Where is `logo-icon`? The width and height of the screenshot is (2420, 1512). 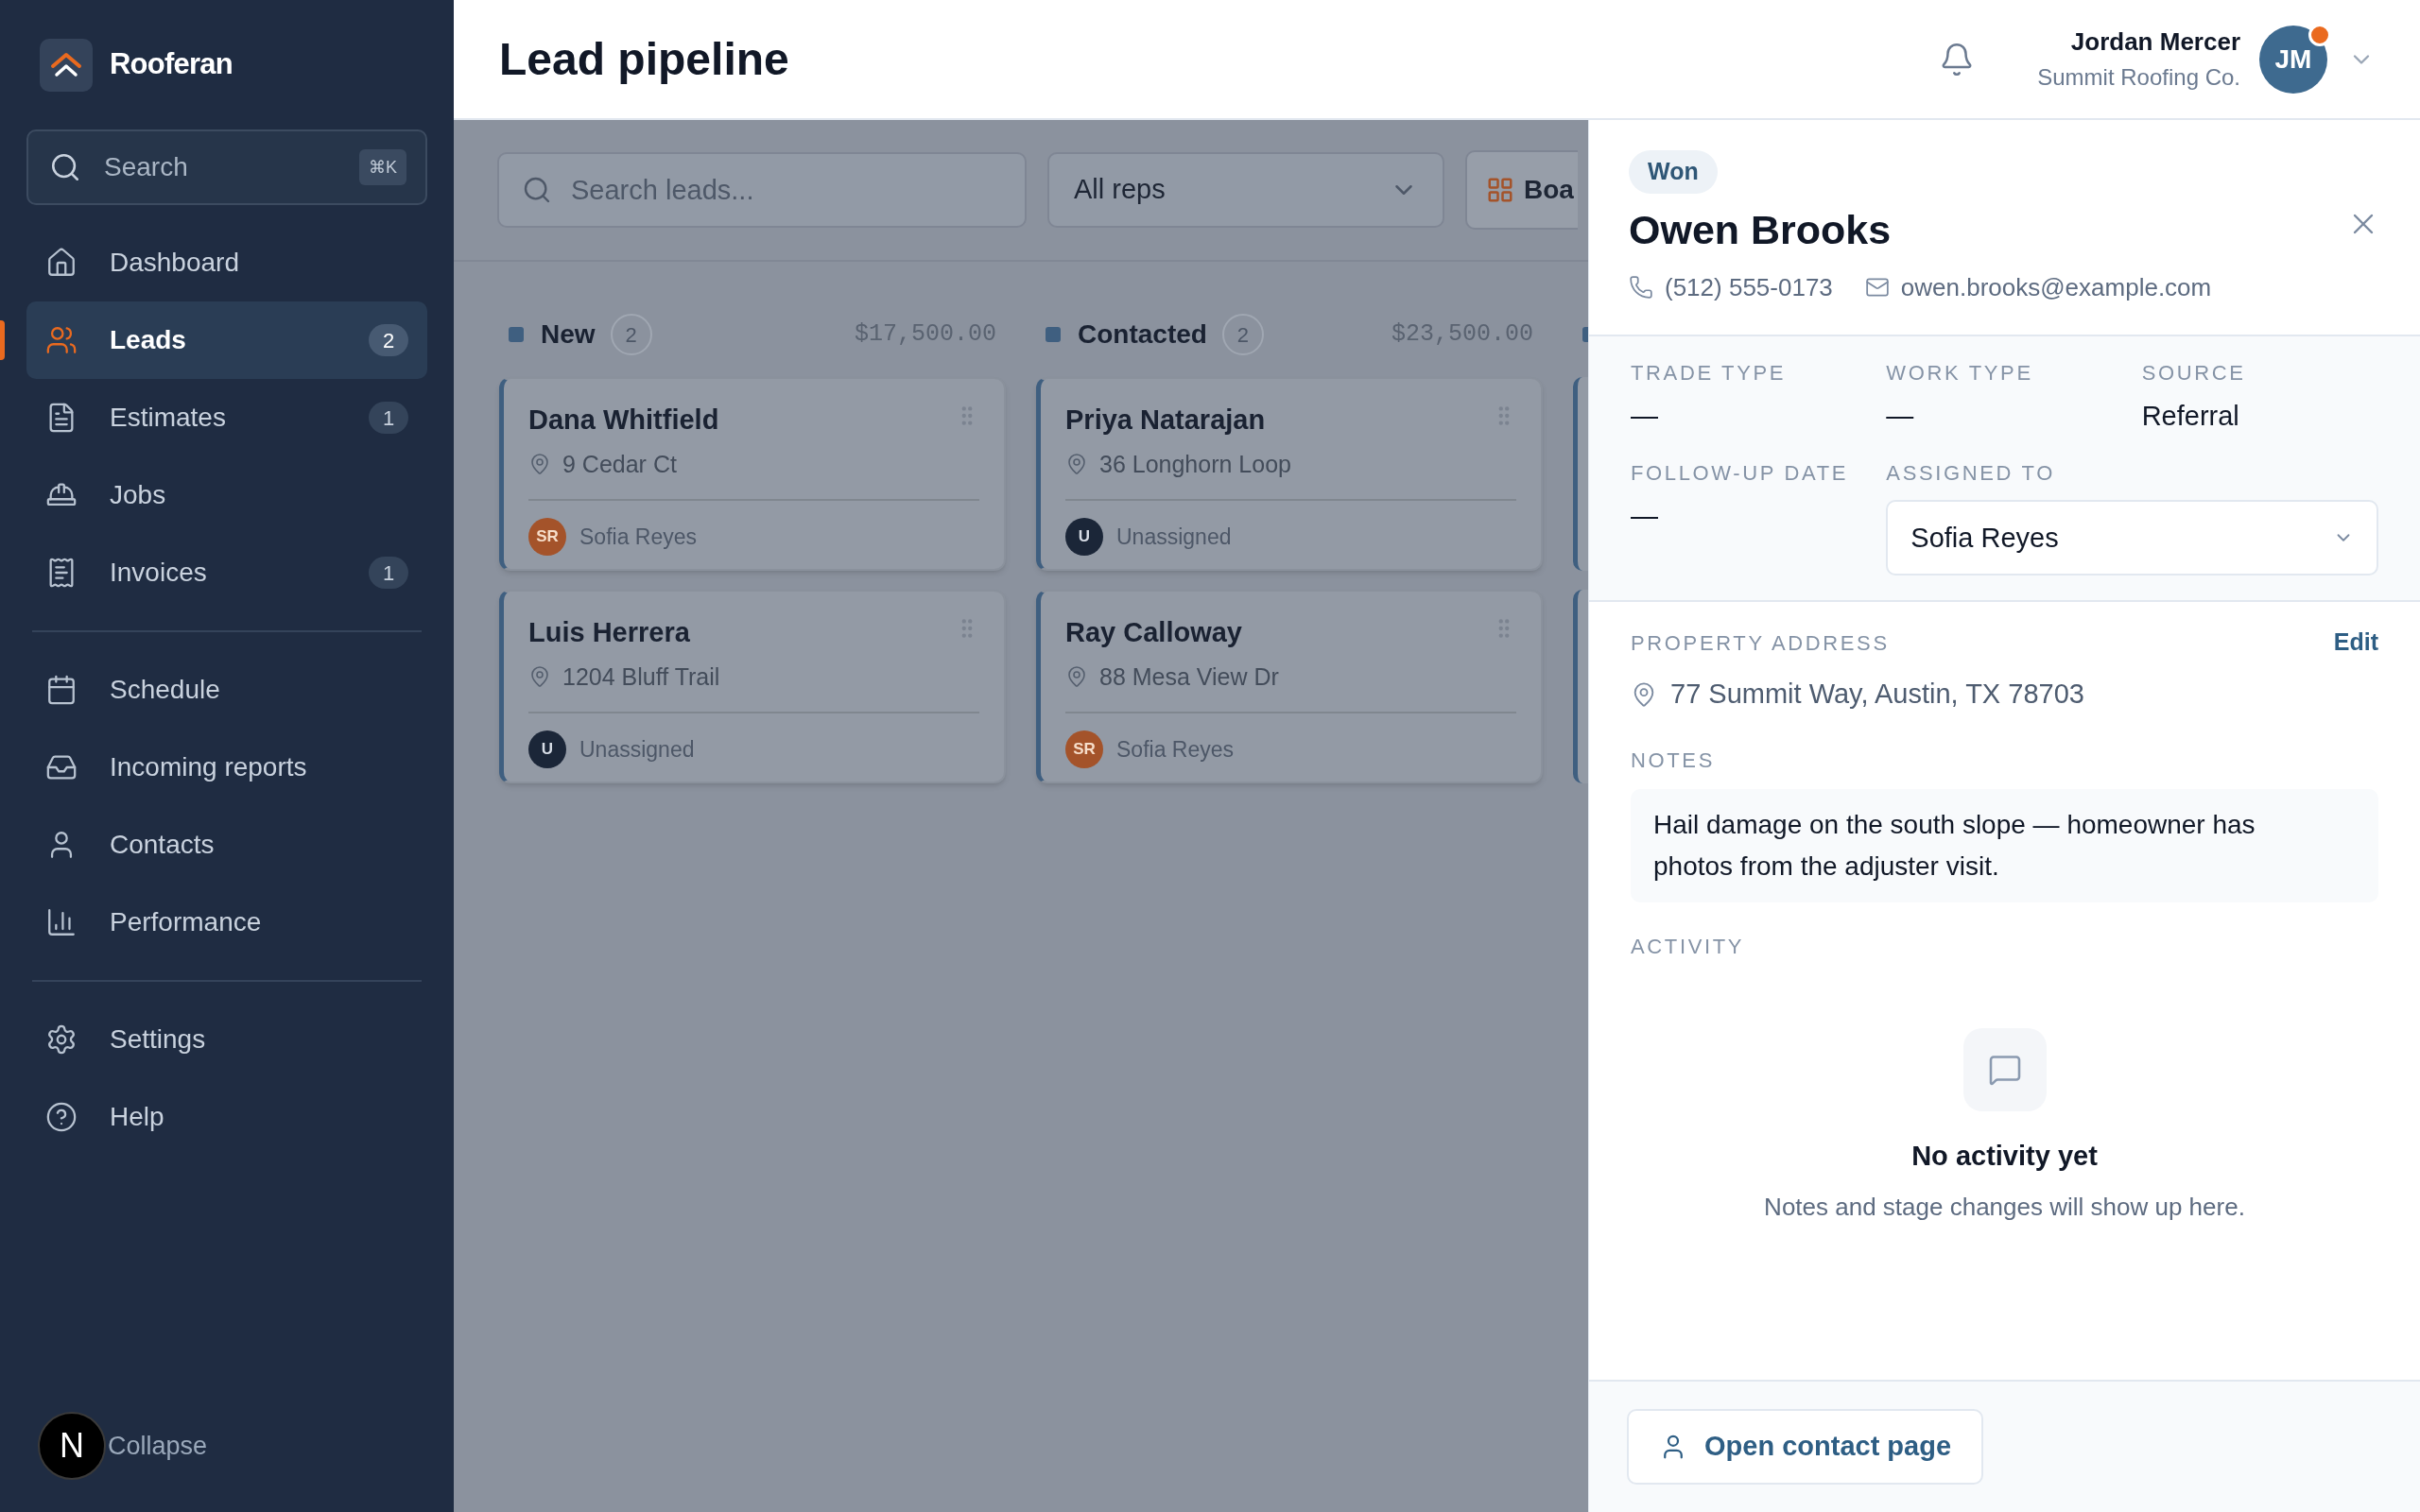
logo-icon is located at coordinates (66, 65).